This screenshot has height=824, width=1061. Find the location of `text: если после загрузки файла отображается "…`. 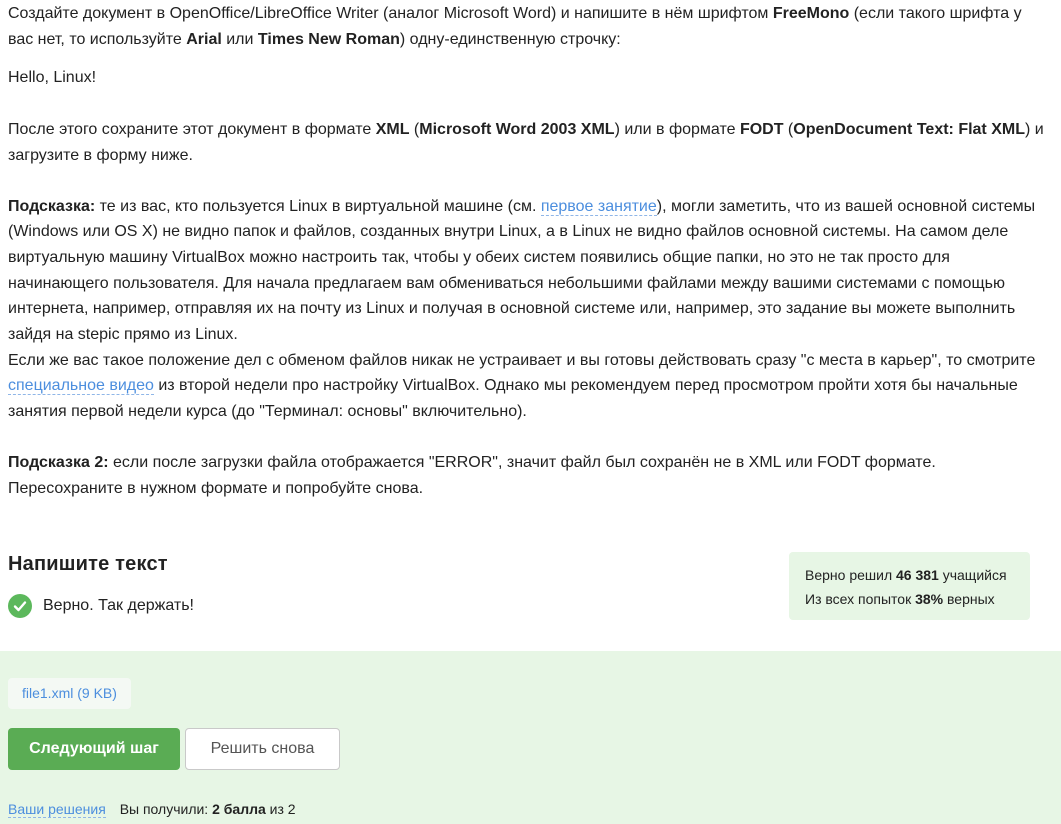

text: если после загрузки файла отображается "… is located at coordinates (472, 475).